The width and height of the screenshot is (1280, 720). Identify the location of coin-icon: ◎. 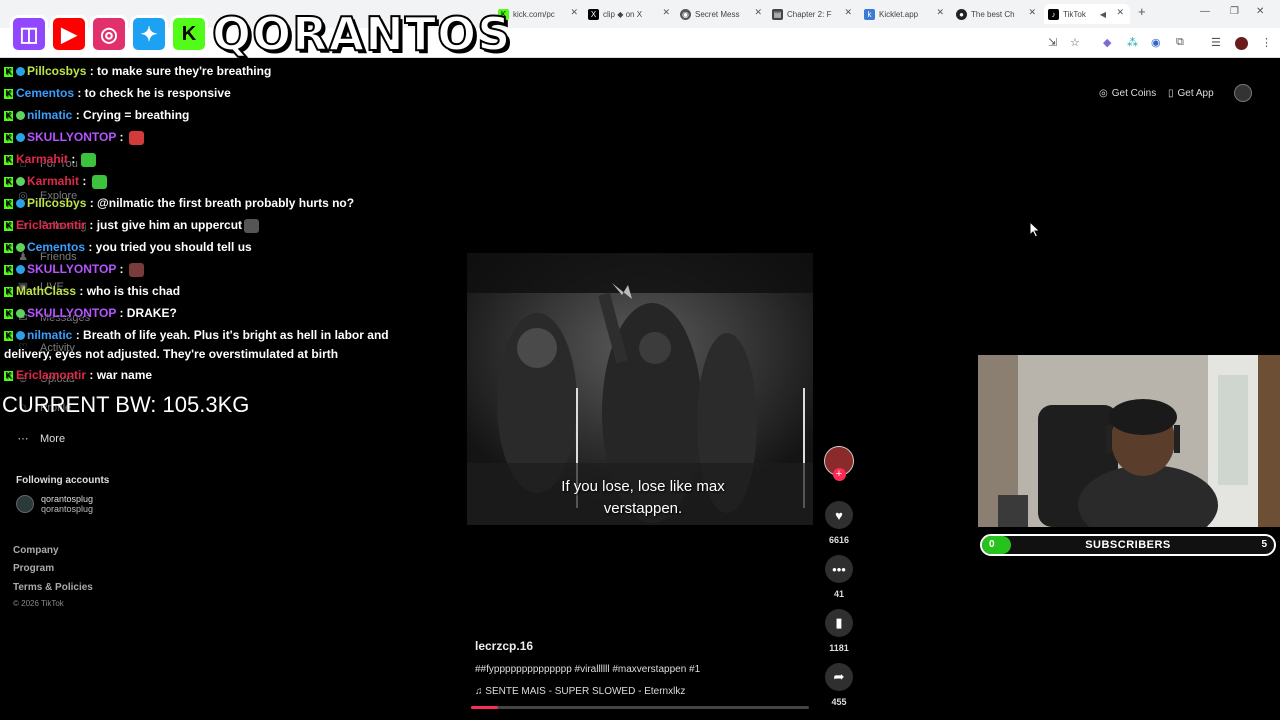
(1103, 93).